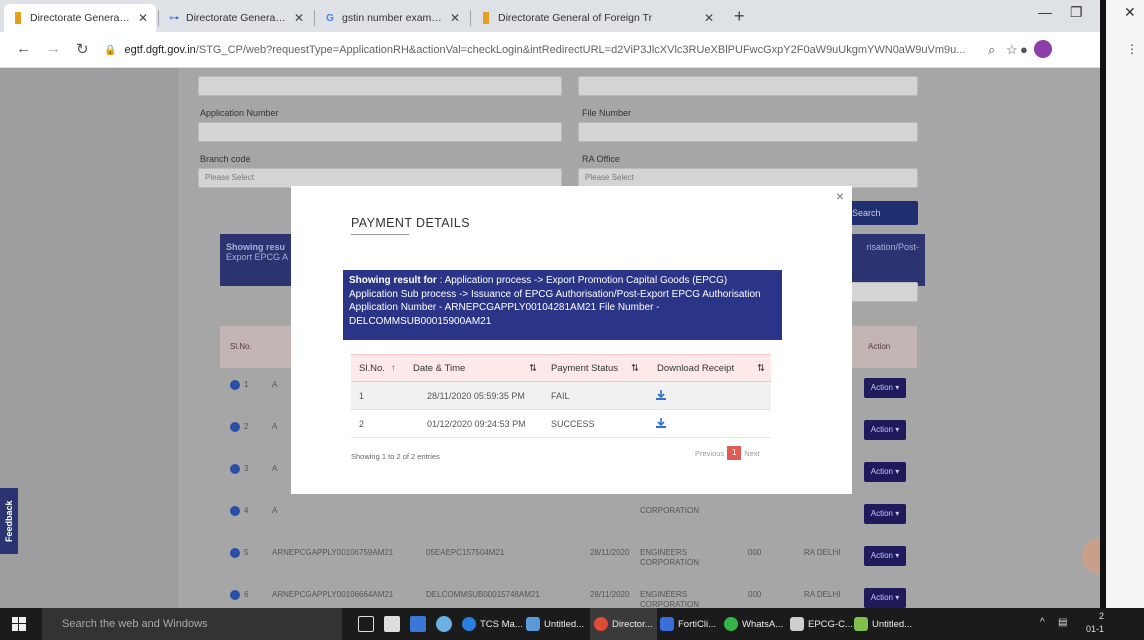 The height and width of the screenshot is (640, 1144). Describe the element at coordinates (18, 18) in the screenshot. I see `dgft-favicon-icon` at that location.